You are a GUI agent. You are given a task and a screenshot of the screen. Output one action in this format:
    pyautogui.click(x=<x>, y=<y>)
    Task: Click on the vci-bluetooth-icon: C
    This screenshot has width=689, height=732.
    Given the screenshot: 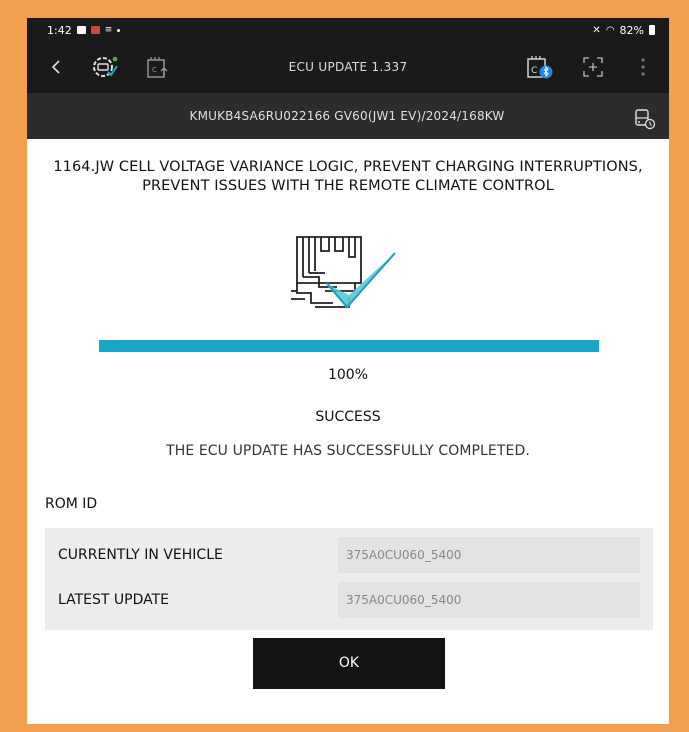 What is the action you would take?
    pyautogui.click(x=539, y=67)
    